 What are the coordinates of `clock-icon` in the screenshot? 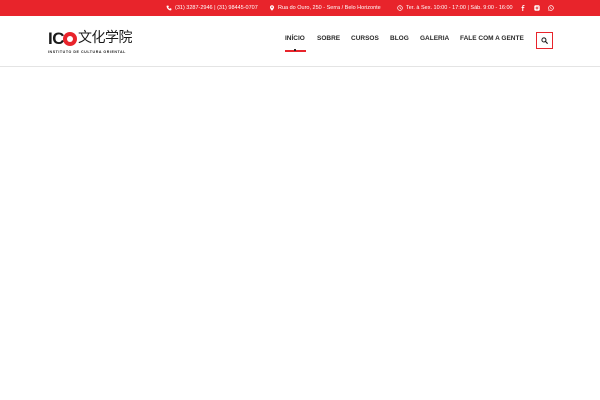 It's located at (400, 8).